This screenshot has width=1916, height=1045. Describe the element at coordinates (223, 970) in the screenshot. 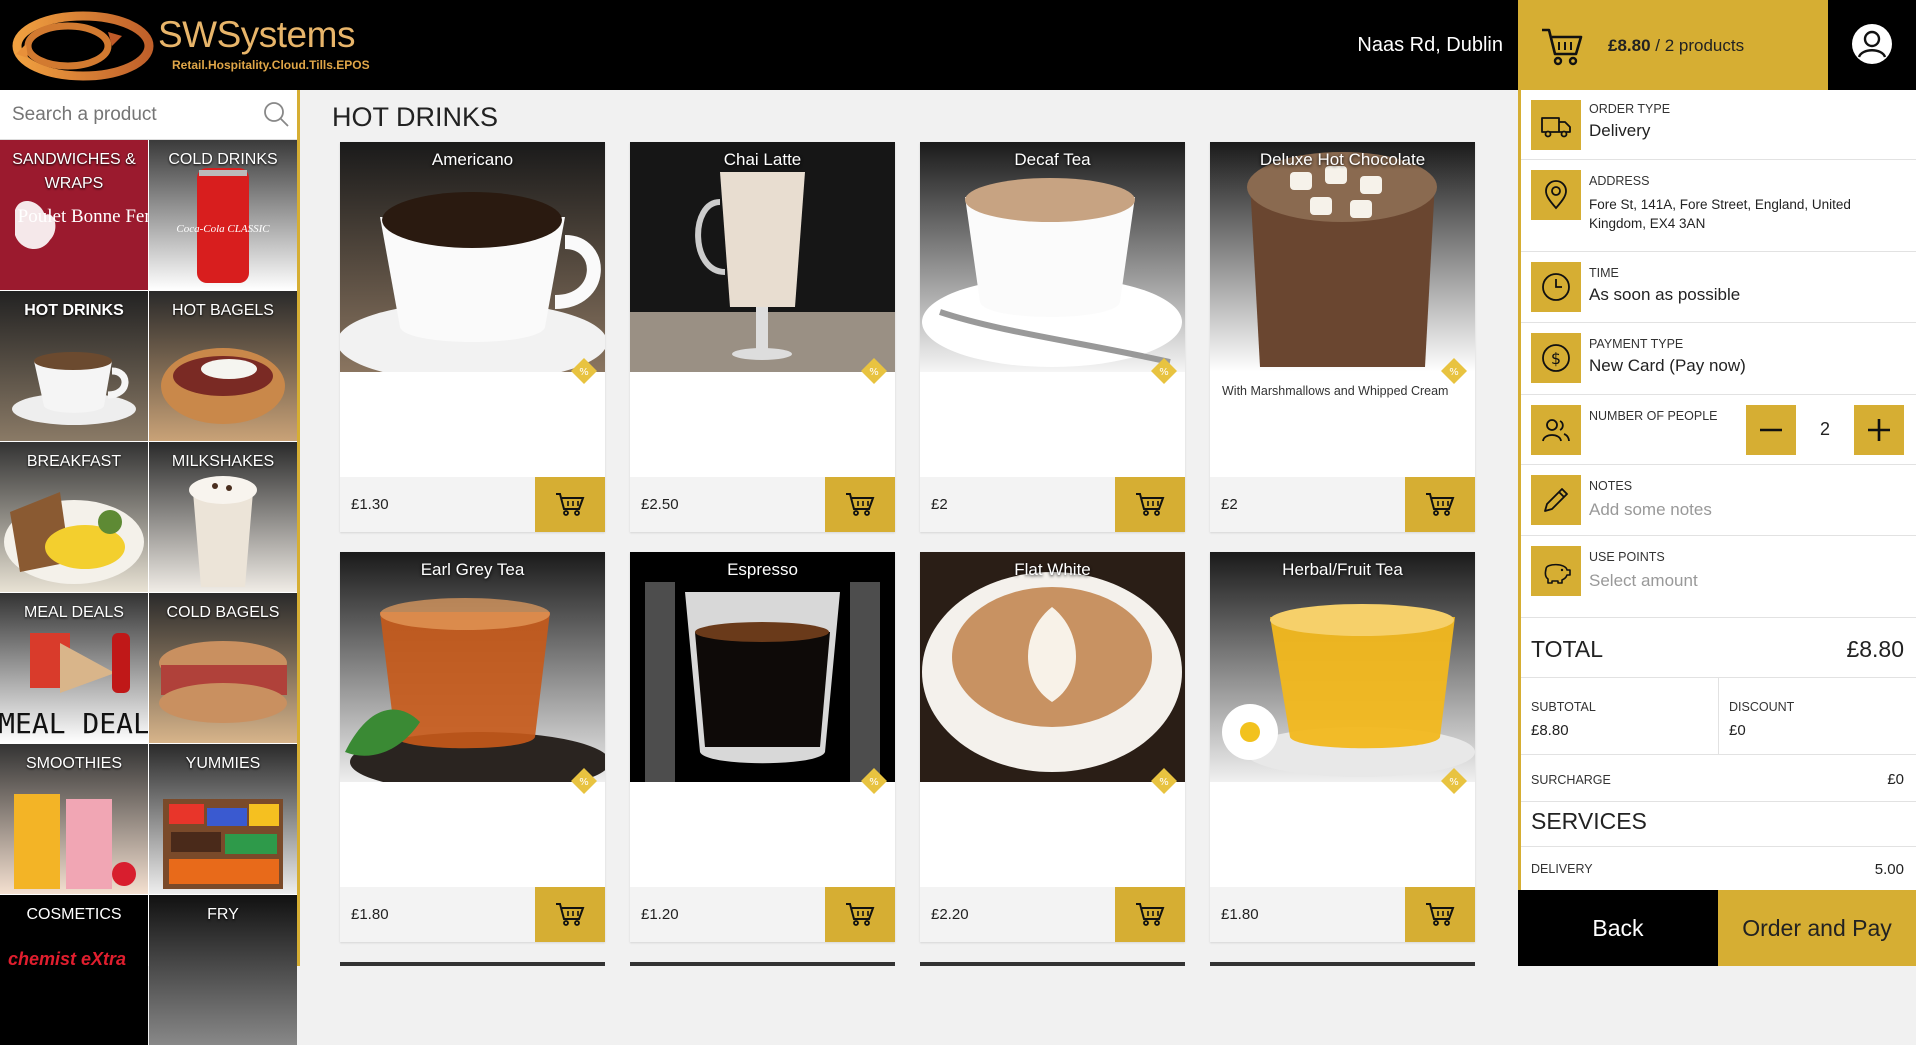

I see `category-fry: FRY` at that location.